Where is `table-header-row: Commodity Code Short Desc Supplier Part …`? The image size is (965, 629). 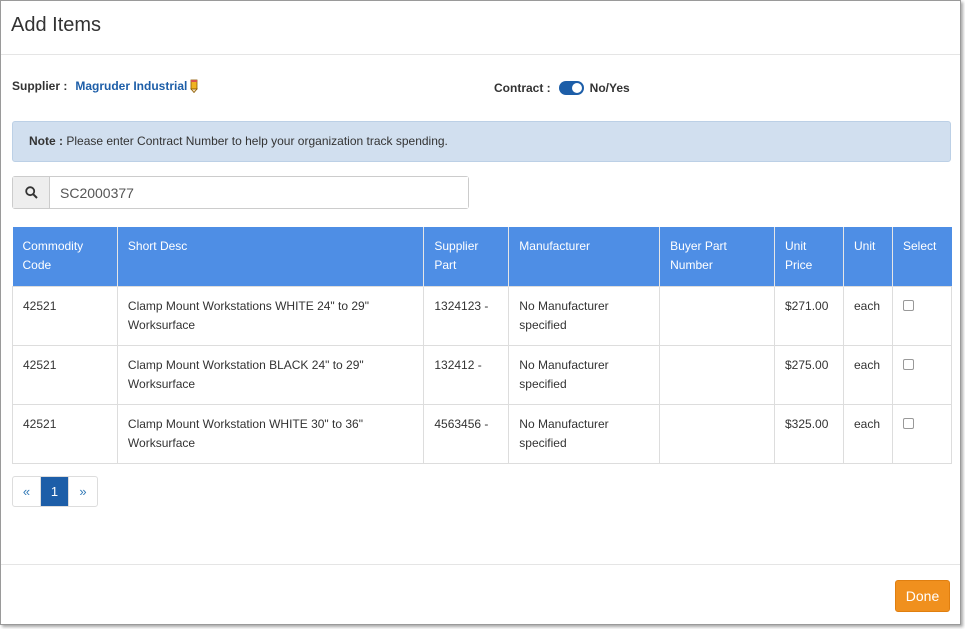
table-header-row: Commodity Code Short Desc Supplier Part … is located at coordinates (482, 256).